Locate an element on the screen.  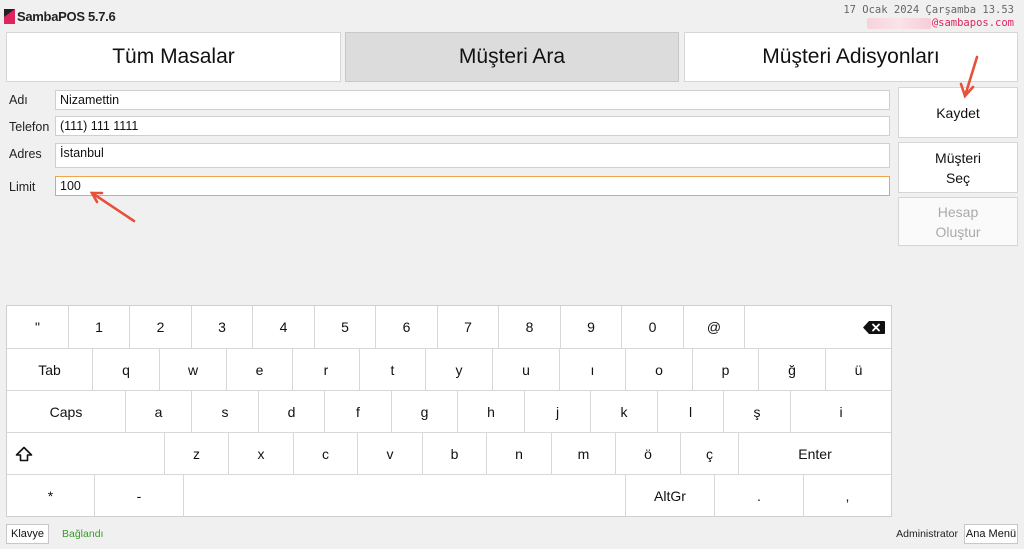
connection-status: Bağlandı is located at coordinates (83, 534).